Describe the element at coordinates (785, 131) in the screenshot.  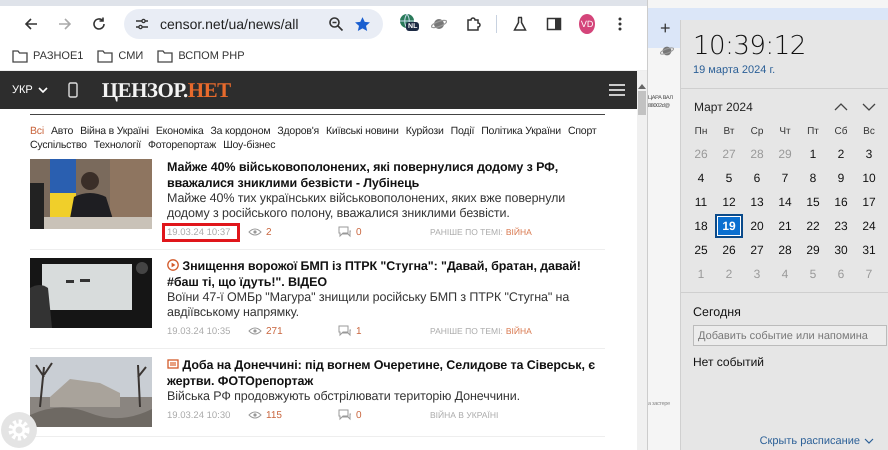
I see `weekday-label: Чт` at that location.